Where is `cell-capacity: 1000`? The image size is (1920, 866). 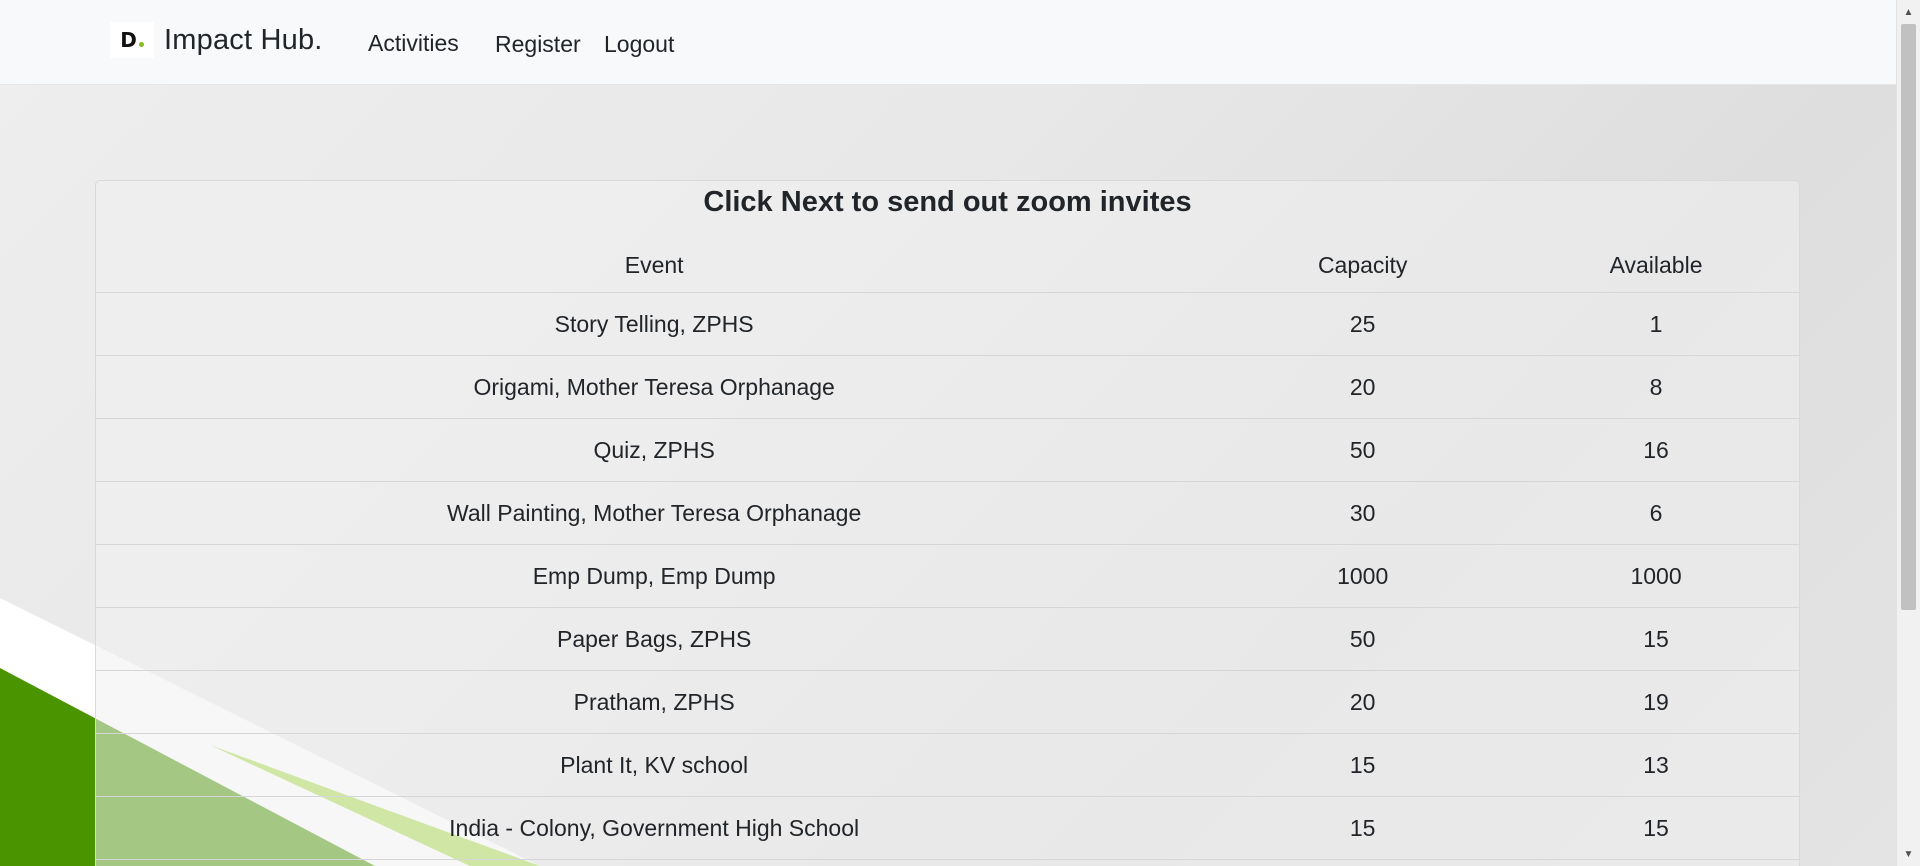 cell-capacity: 1000 is located at coordinates (1363, 576).